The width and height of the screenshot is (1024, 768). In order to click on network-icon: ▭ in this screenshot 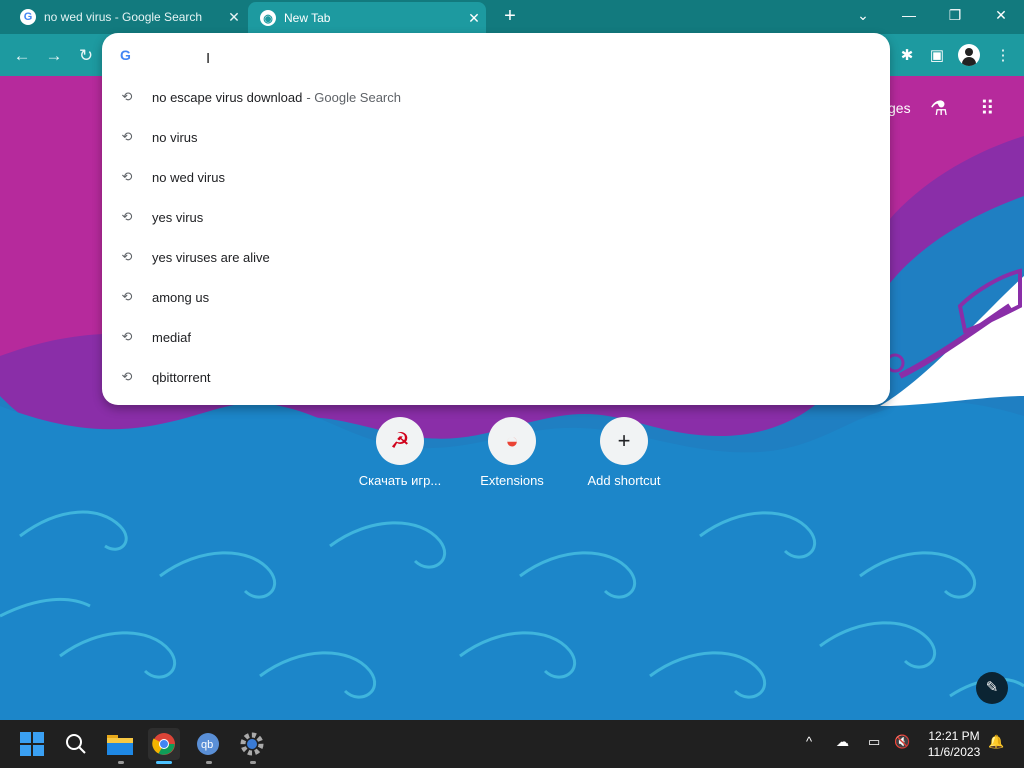, I will do `click(874, 742)`.